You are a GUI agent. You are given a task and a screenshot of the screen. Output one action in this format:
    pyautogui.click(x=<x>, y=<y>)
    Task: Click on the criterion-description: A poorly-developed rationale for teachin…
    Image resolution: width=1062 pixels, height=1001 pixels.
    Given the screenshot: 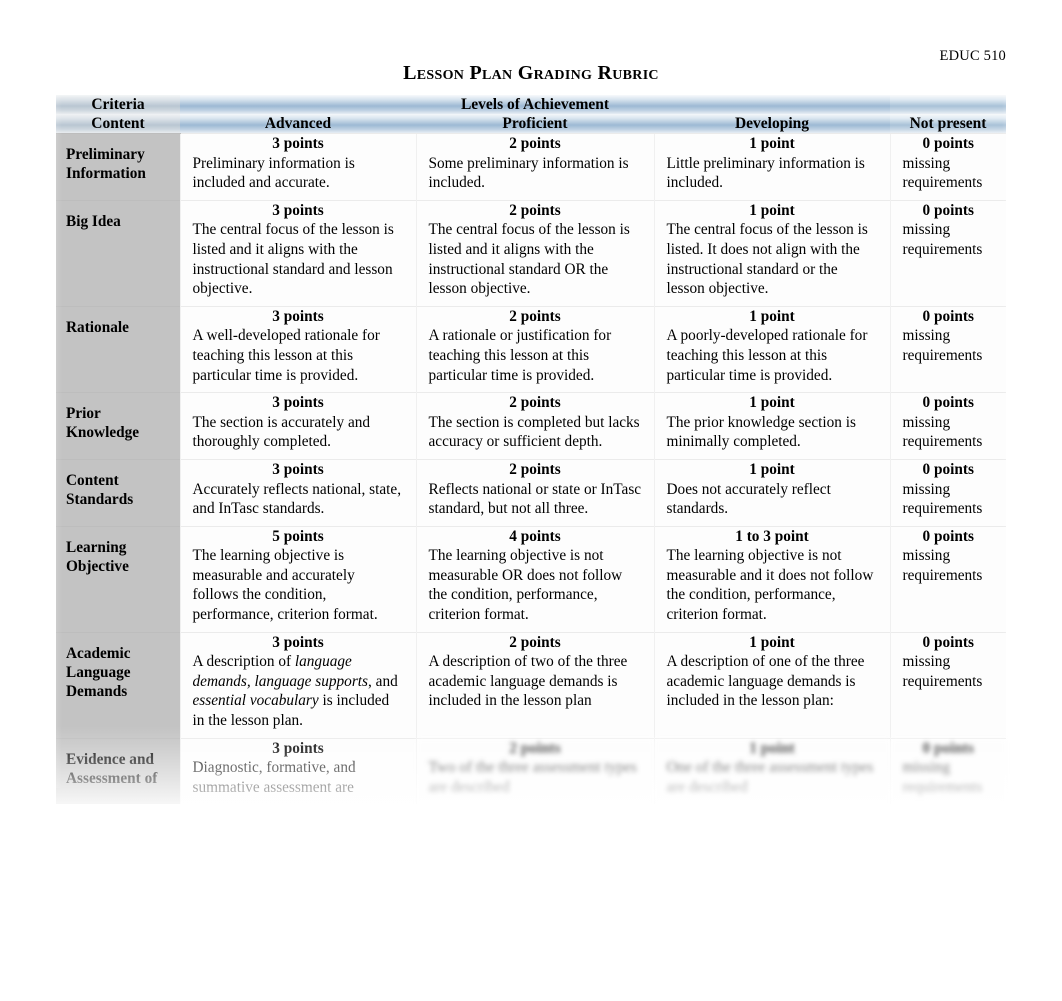 What is the action you would take?
    pyautogui.click(x=767, y=355)
    